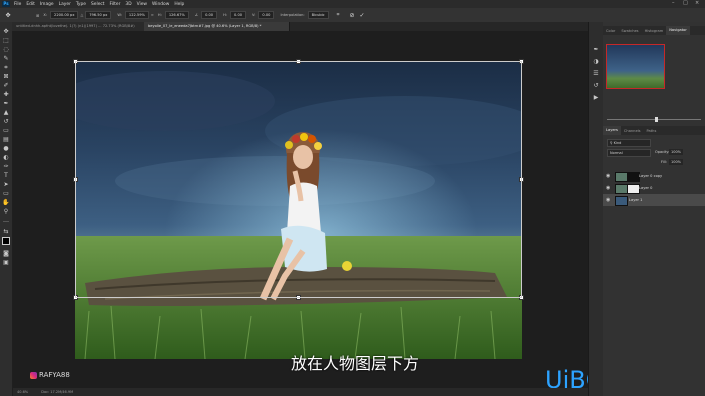 This screenshot has height=396, width=705. What do you see at coordinates (6, 203) in the screenshot?
I see `hand-tool-icon: ✋` at bounding box center [6, 203].